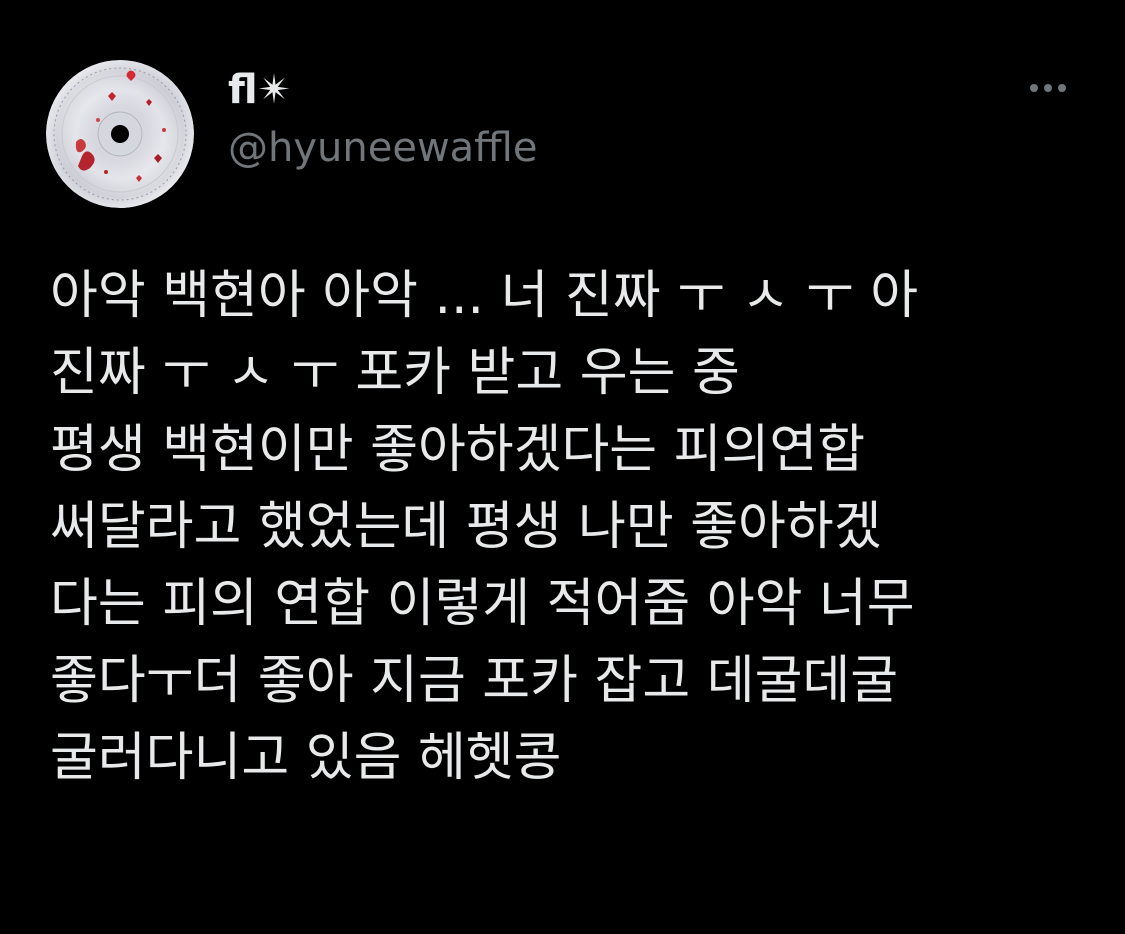  I want to click on more-options-button, so click(1048, 88).